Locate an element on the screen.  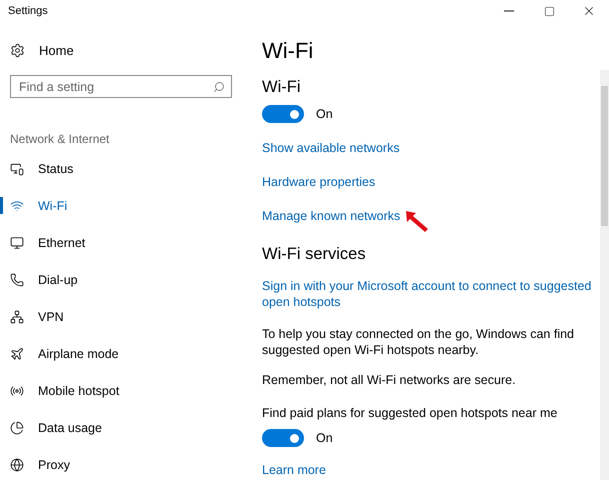
nav-item: VPN is located at coordinates (119, 316).